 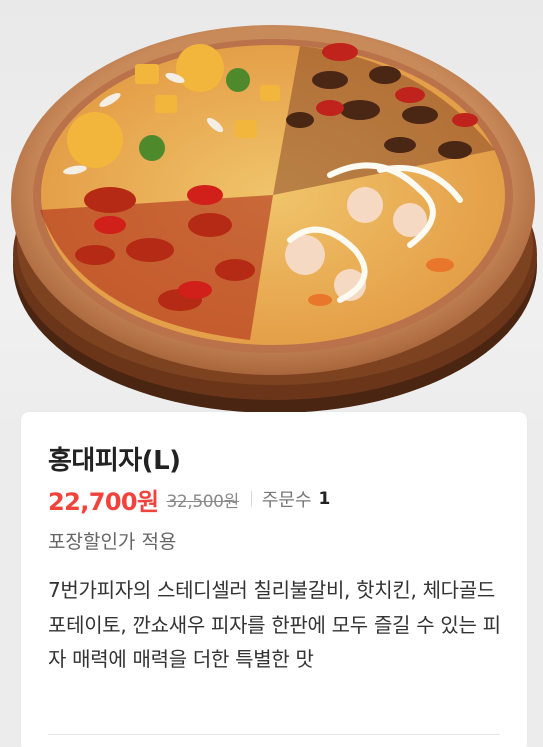 What do you see at coordinates (203, 501) in the screenshot?
I see `original-price: 32,500원` at bounding box center [203, 501].